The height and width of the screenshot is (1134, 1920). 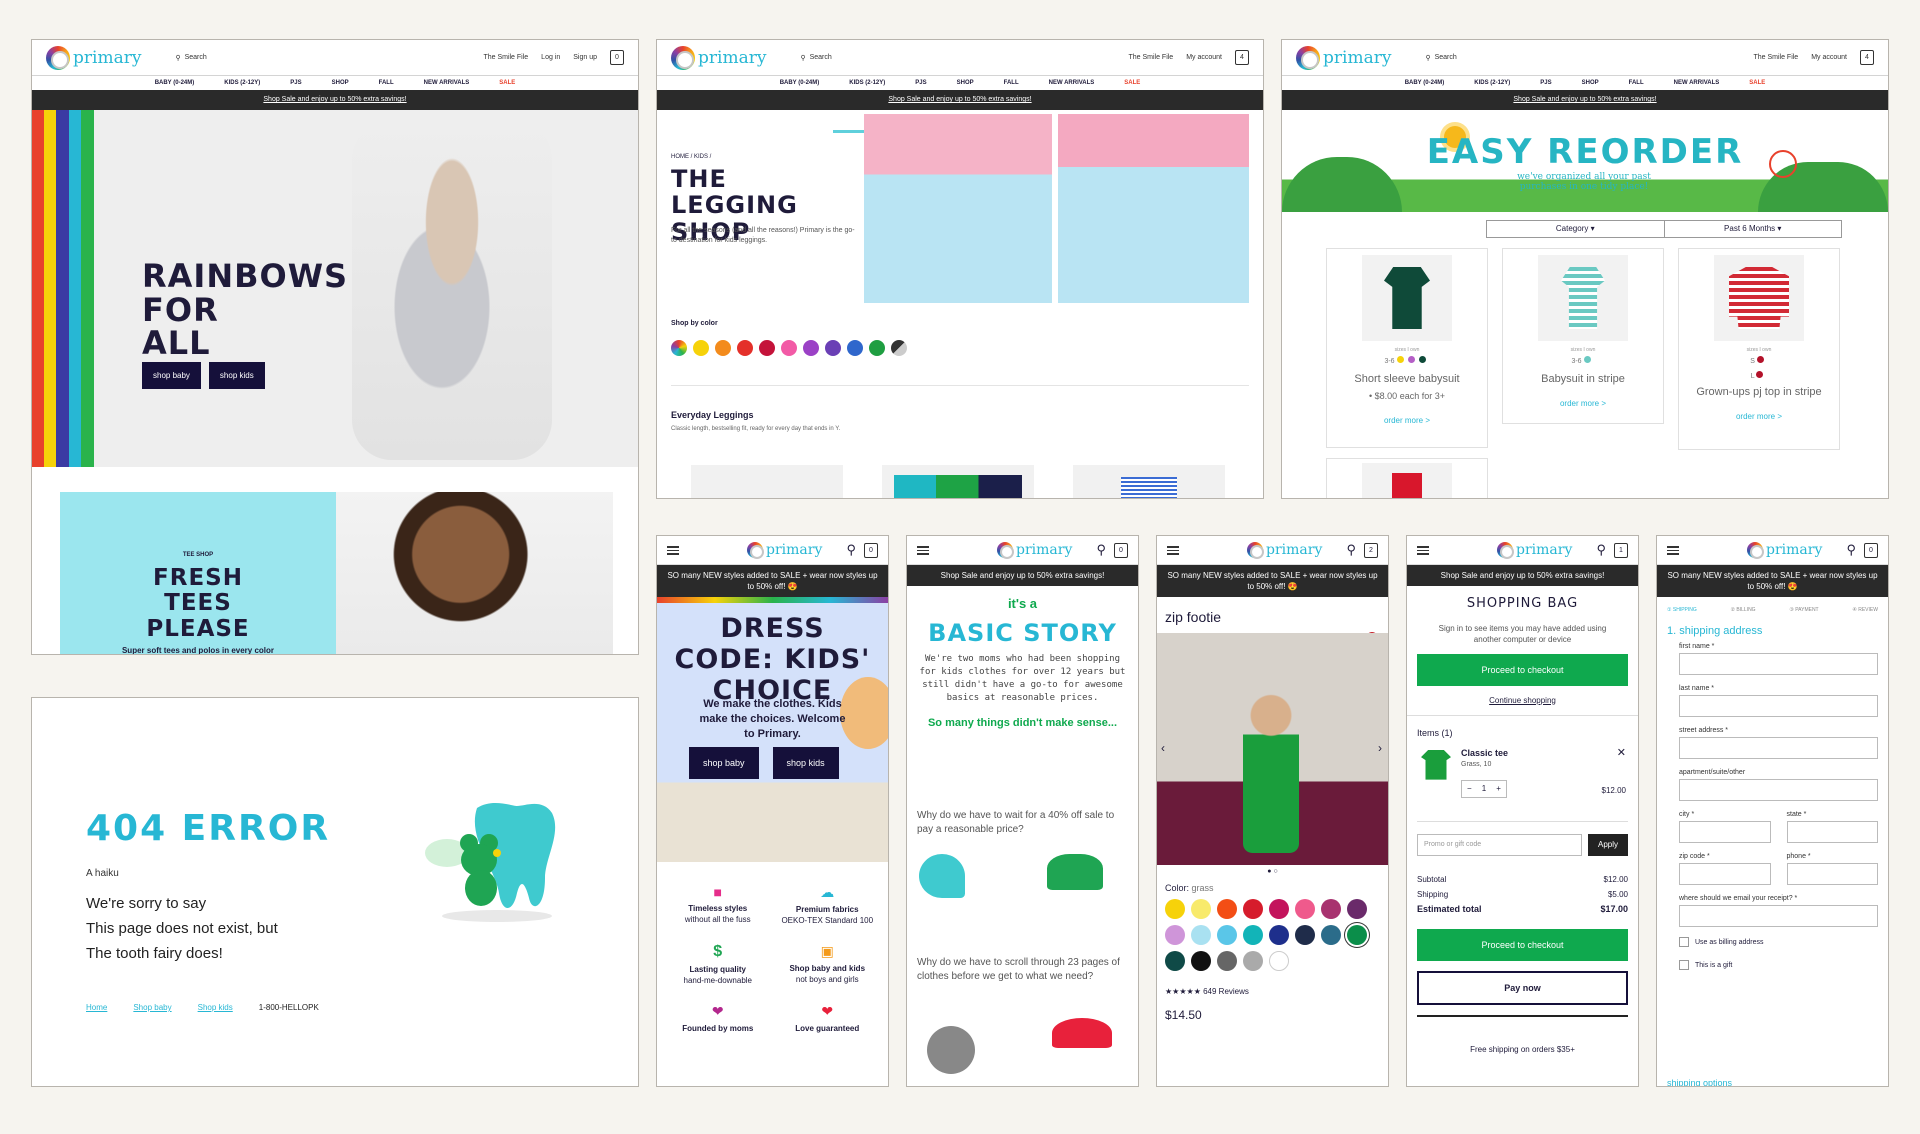 What do you see at coordinates (1279, 935) in the screenshot?
I see `swatch-navy` at bounding box center [1279, 935].